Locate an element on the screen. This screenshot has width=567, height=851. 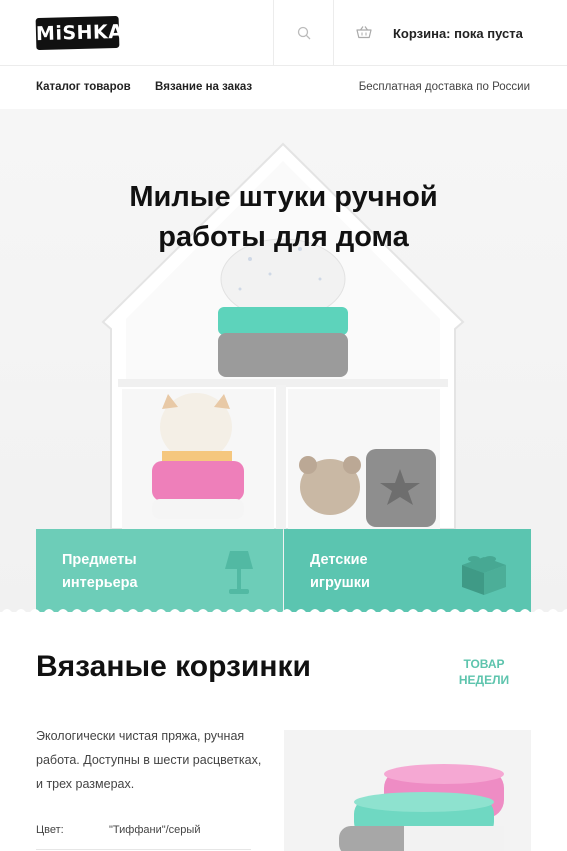
site-header: MiSHKA Корзина: пока пуста is located at coordinates (283, 33).